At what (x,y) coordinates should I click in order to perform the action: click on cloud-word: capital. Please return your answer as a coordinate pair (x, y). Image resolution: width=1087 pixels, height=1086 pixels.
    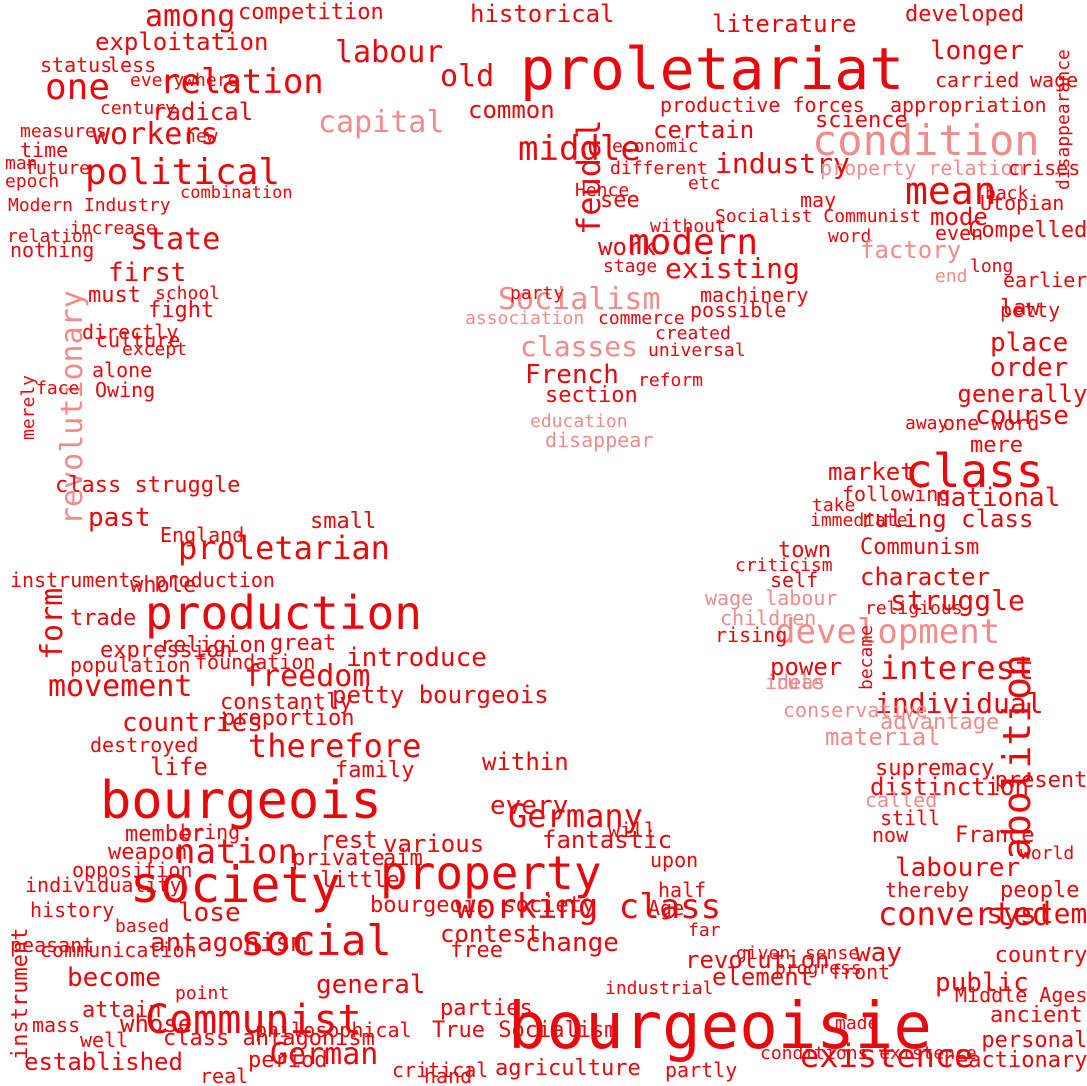
    Looking at the image, I should click on (381, 122).